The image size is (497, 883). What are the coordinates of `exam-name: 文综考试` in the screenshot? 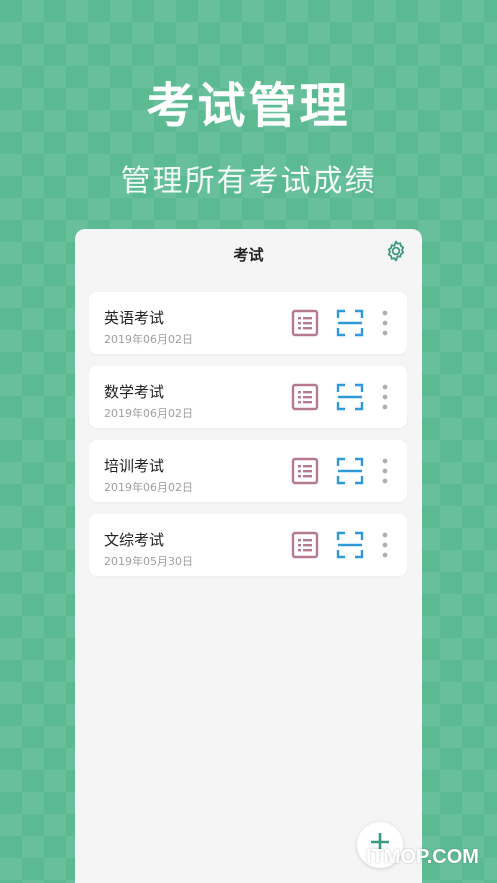 It's located at (134, 540).